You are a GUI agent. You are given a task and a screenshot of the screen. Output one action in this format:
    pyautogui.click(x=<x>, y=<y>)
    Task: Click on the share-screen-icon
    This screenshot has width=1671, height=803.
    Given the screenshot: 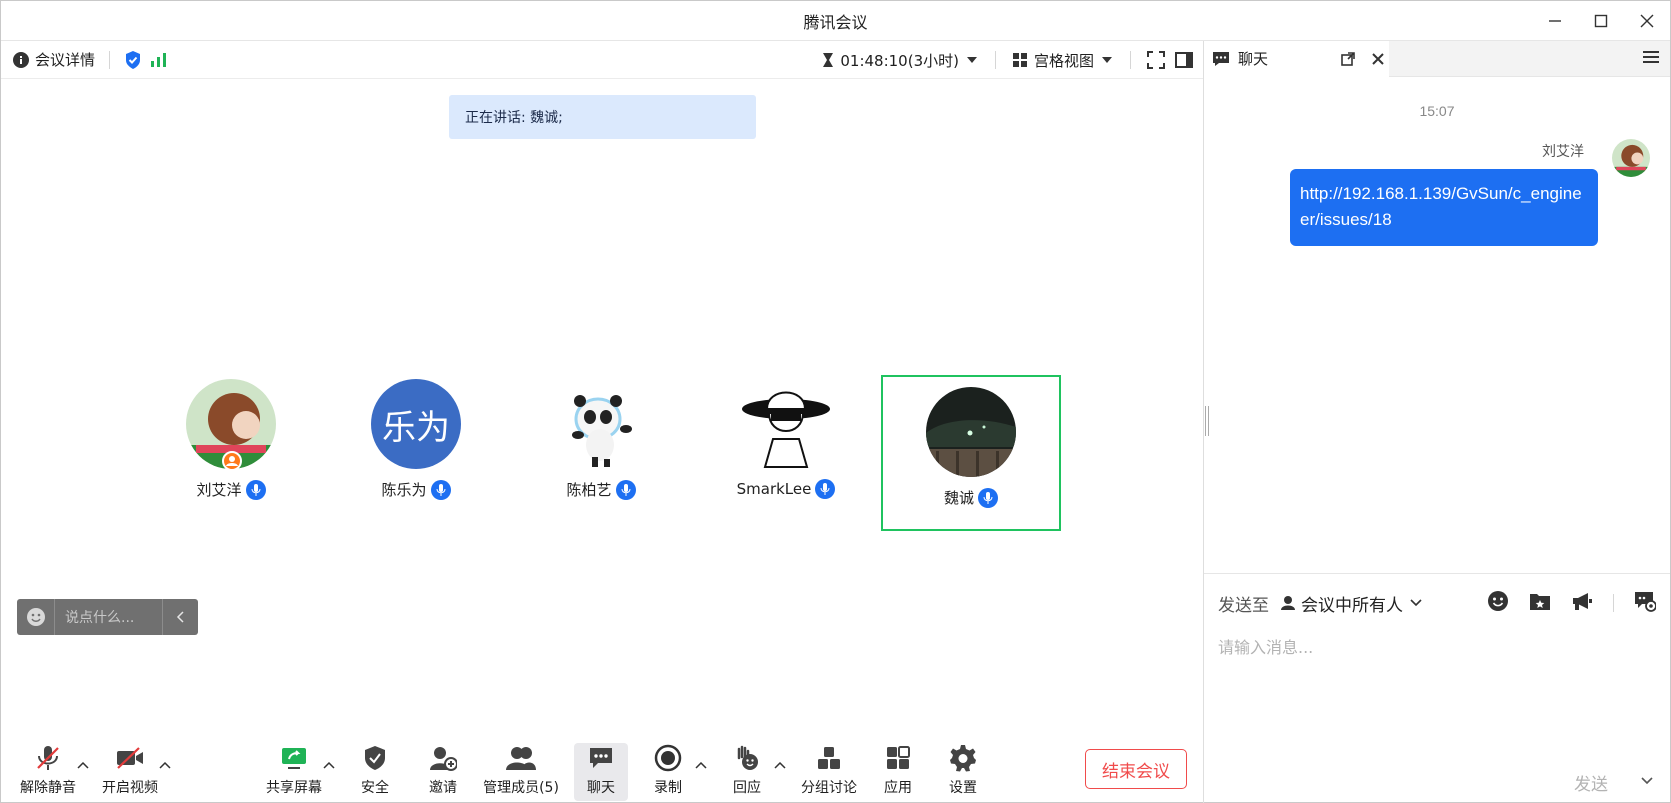 What is the action you would take?
    pyautogui.click(x=294, y=758)
    